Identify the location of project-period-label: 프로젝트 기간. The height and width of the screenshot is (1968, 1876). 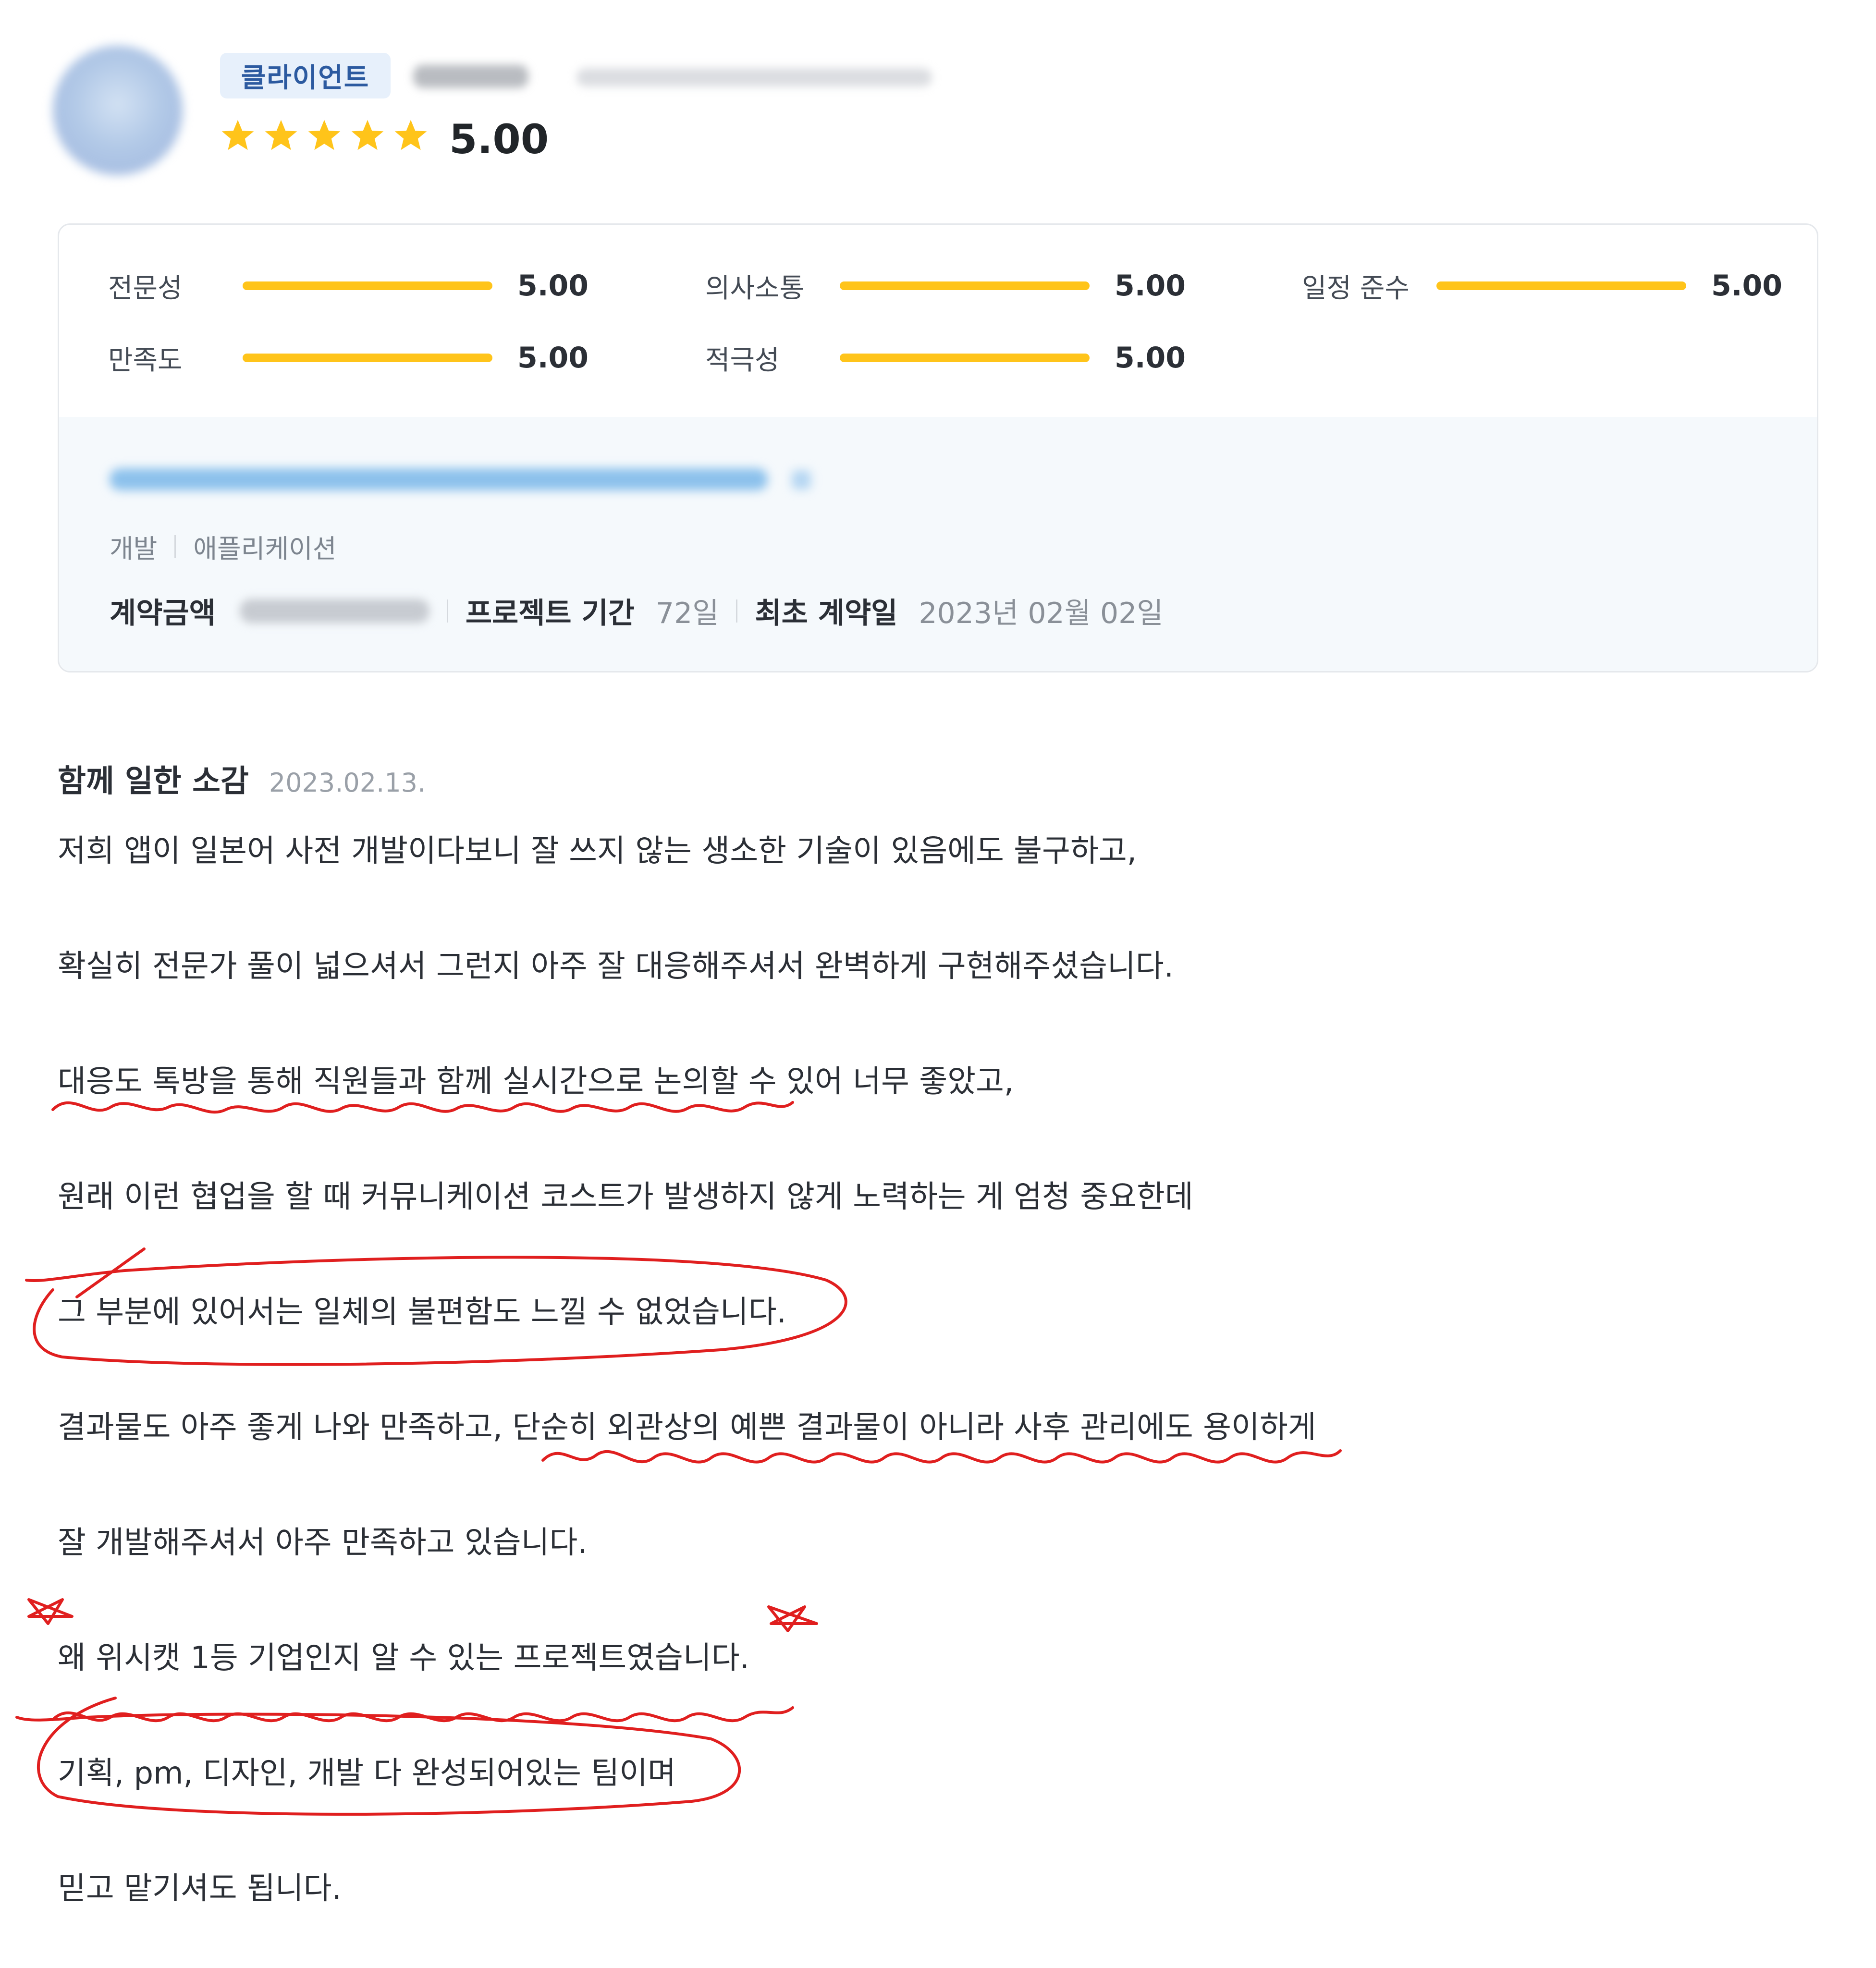
(550, 614).